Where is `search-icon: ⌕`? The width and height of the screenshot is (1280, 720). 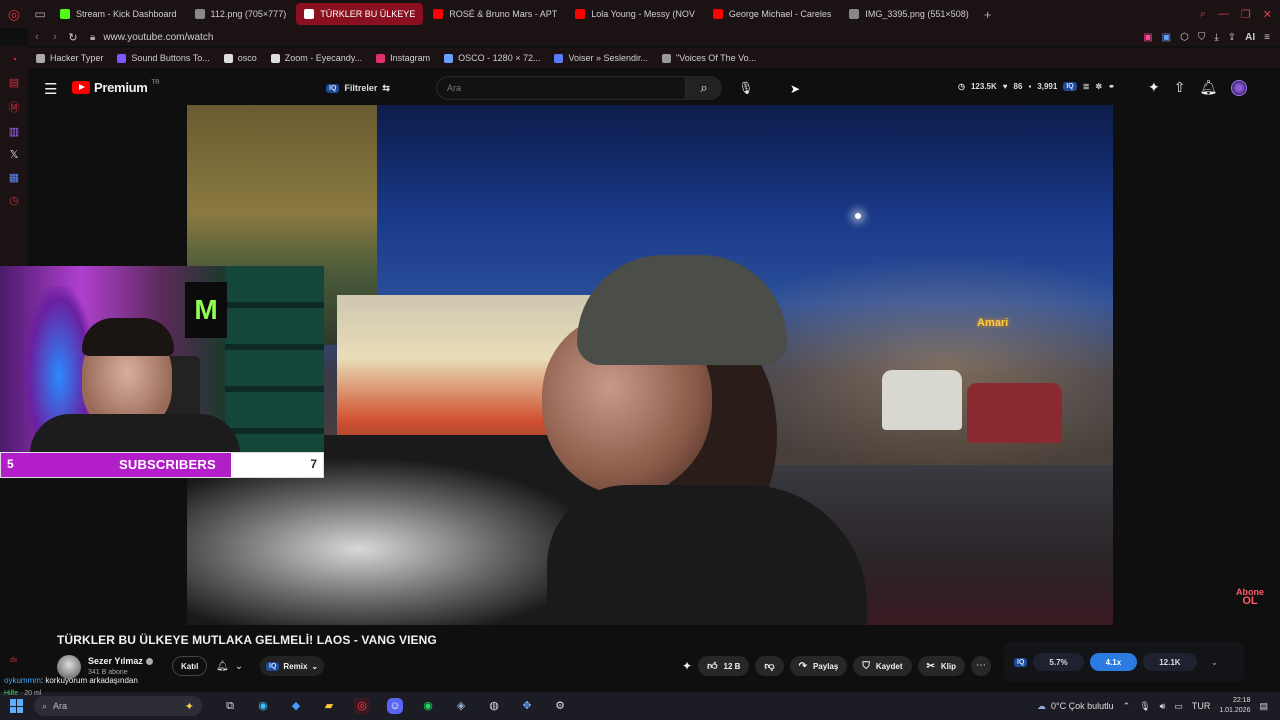
search-icon: ⌕ is located at coordinates (45, 705).